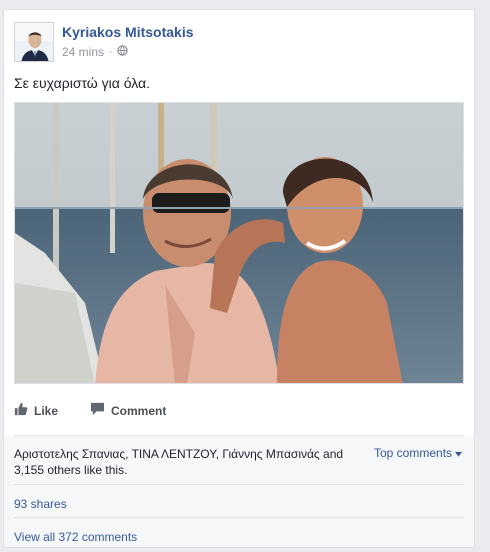  What do you see at coordinates (174, 454) in the screenshot?
I see `liker-name: ΤΙΝΑ ΛΕΝΤΖΟΥ` at bounding box center [174, 454].